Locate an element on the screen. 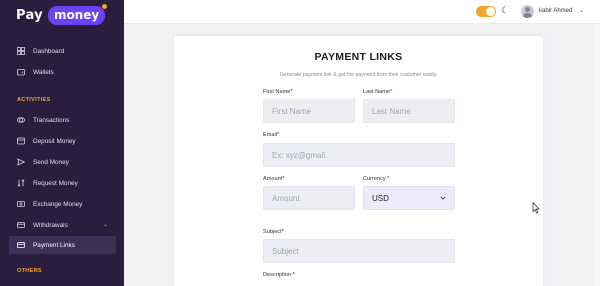 The width and height of the screenshot is (600, 286). brand-name-part1: Pay is located at coordinates (29, 15).